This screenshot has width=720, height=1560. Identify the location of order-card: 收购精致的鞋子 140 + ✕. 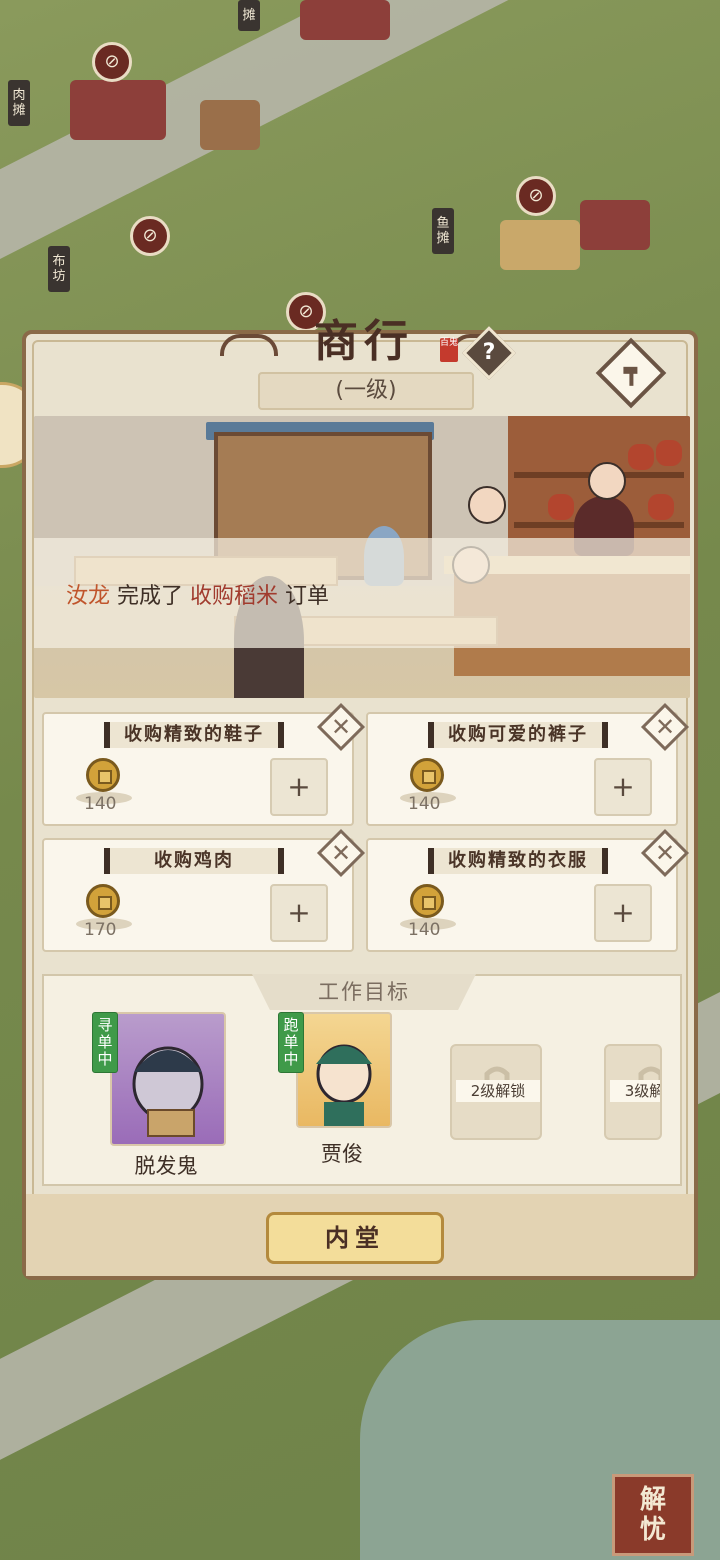
(204, 764).